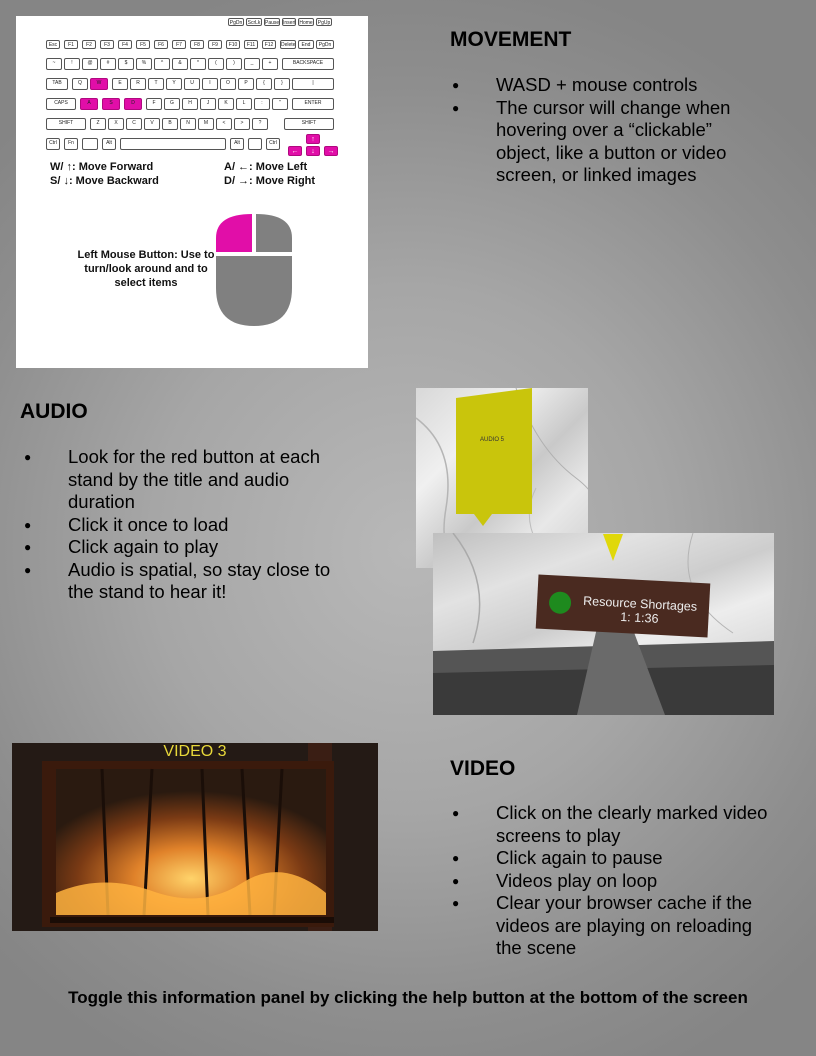 The width and height of the screenshot is (816, 1056). I want to click on keyboard-key: N, so click(188, 124).